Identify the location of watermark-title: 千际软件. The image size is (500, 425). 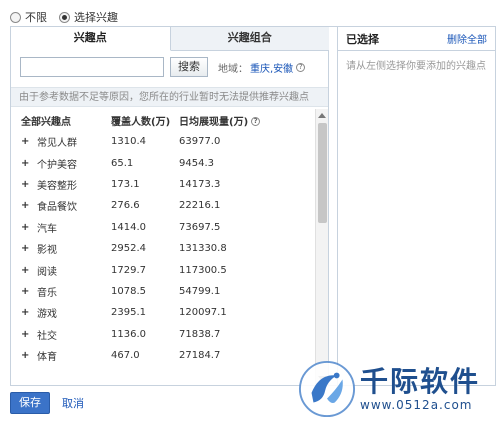
(420, 381).